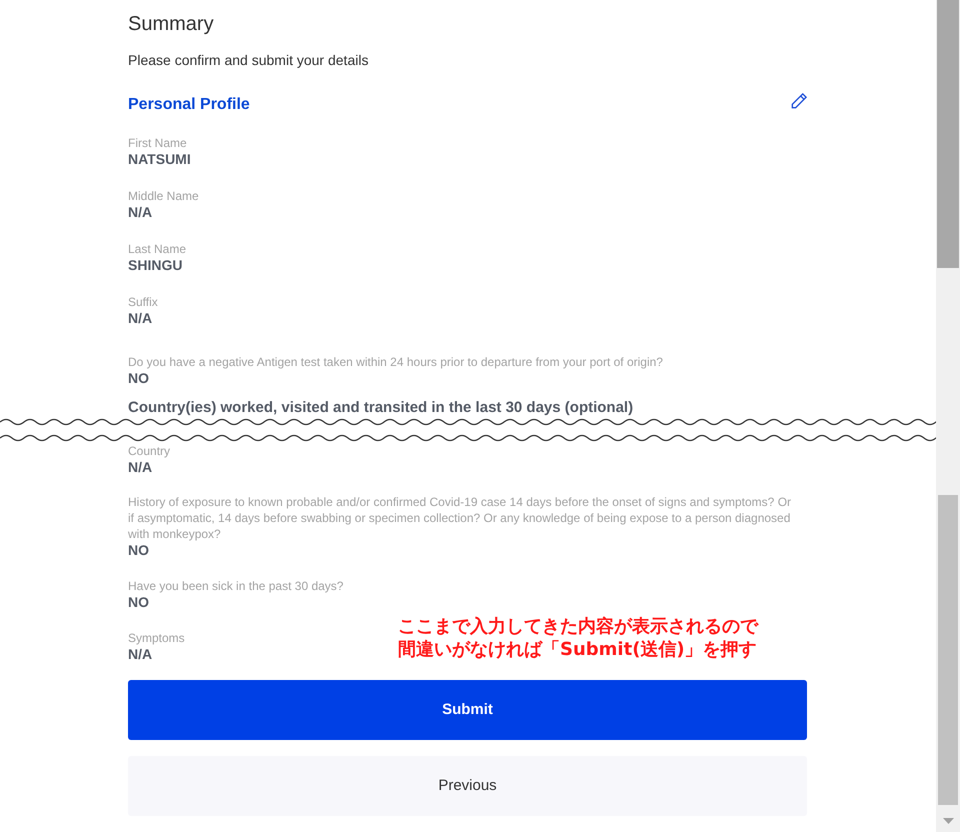  I want to click on field-label: First Name, so click(157, 143).